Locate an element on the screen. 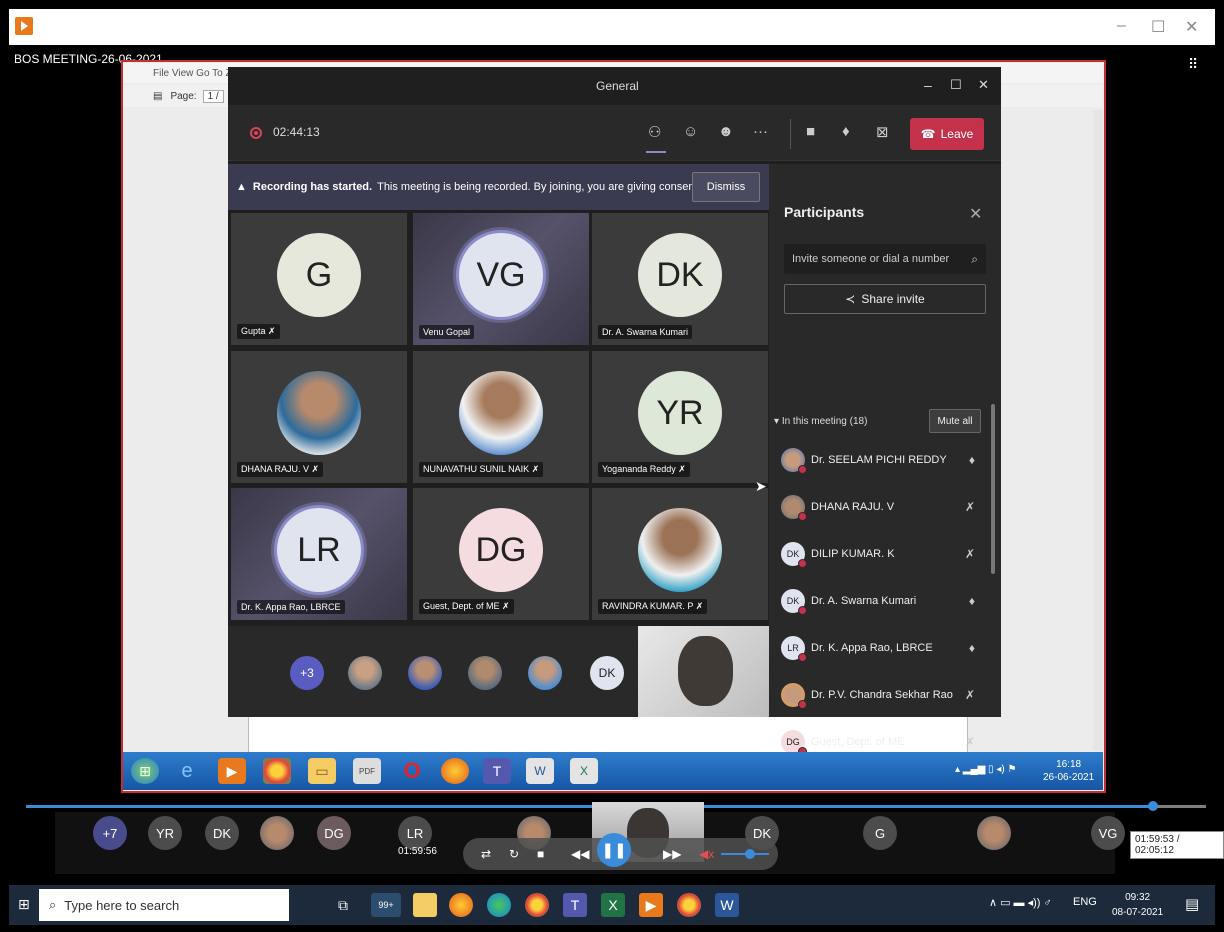  in-meeting-label: ▾ In this meeting (18) is located at coordinates (820, 421).